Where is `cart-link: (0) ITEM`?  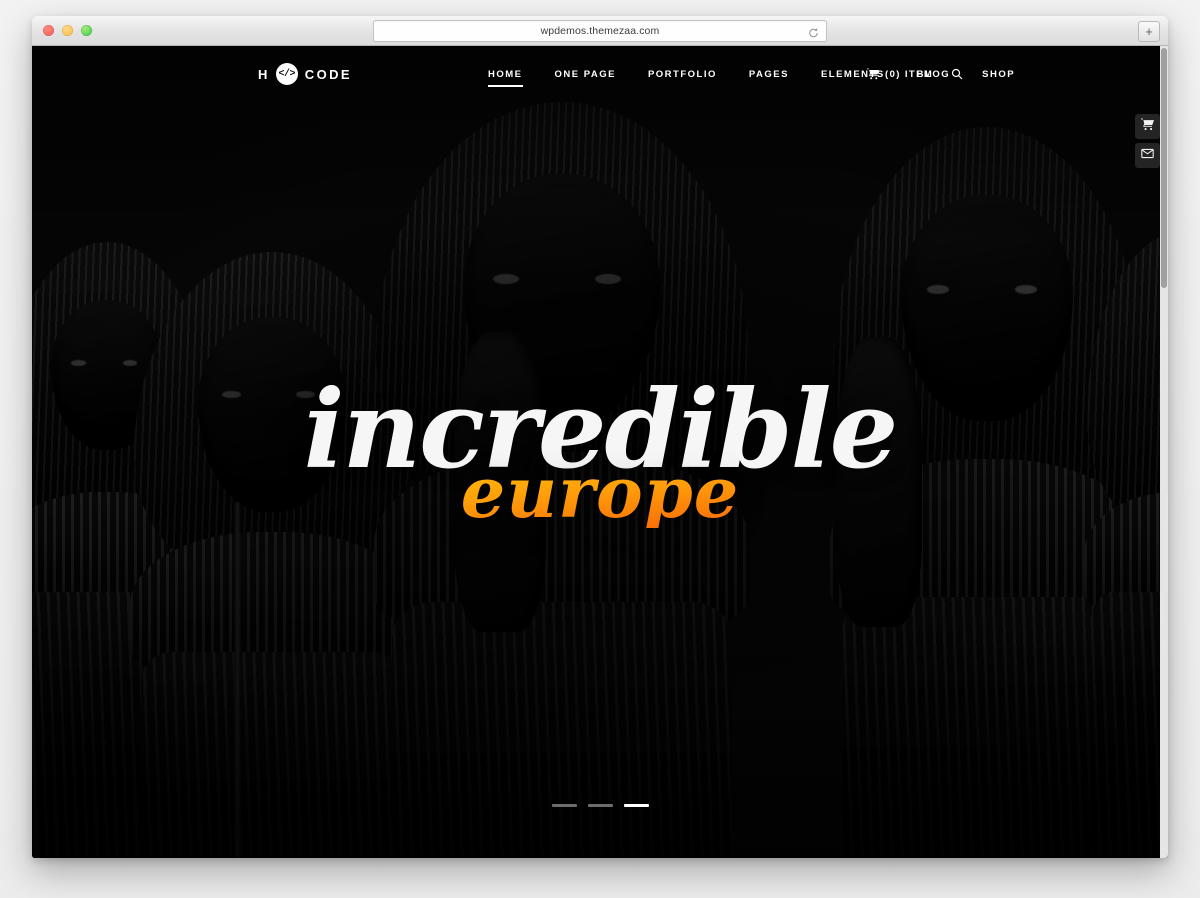 cart-link: (0) ITEM is located at coordinates (900, 74).